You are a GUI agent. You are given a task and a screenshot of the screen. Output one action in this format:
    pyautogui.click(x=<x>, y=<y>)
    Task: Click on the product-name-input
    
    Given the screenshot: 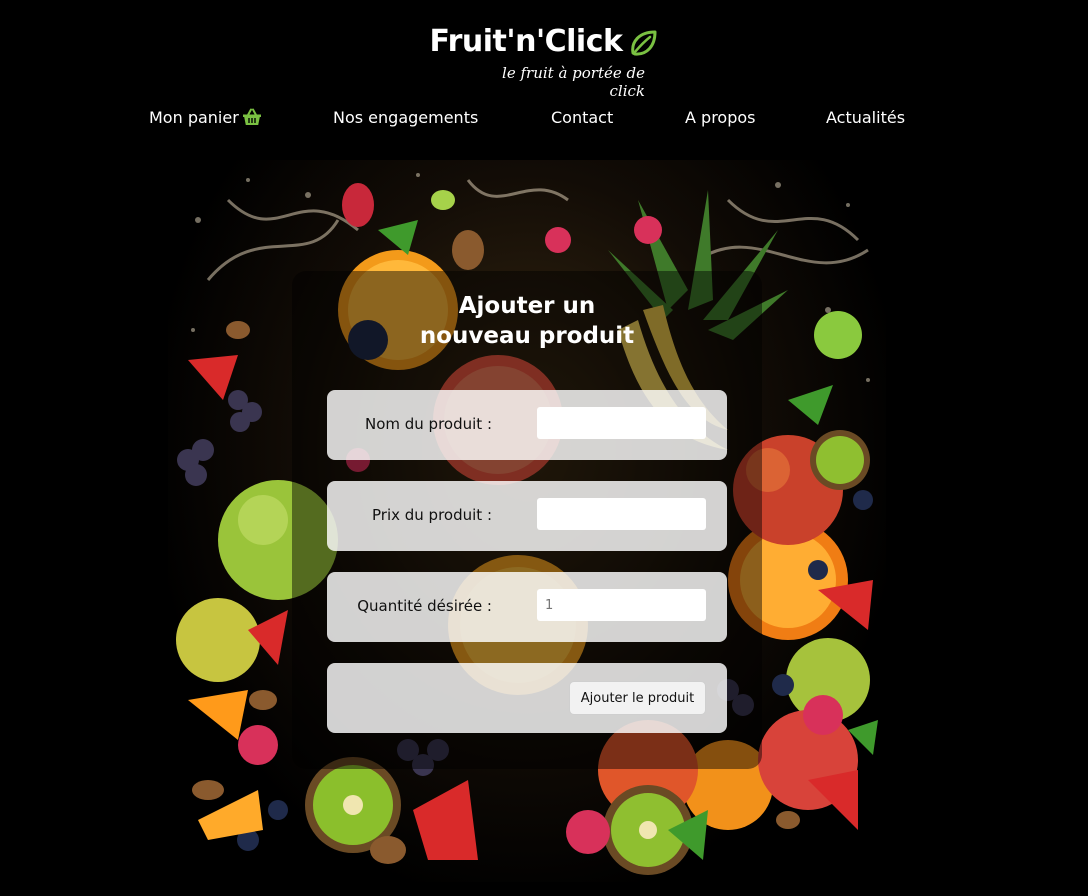 What is the action you would take?
    pyautogui.click(x=621, y=423)
    